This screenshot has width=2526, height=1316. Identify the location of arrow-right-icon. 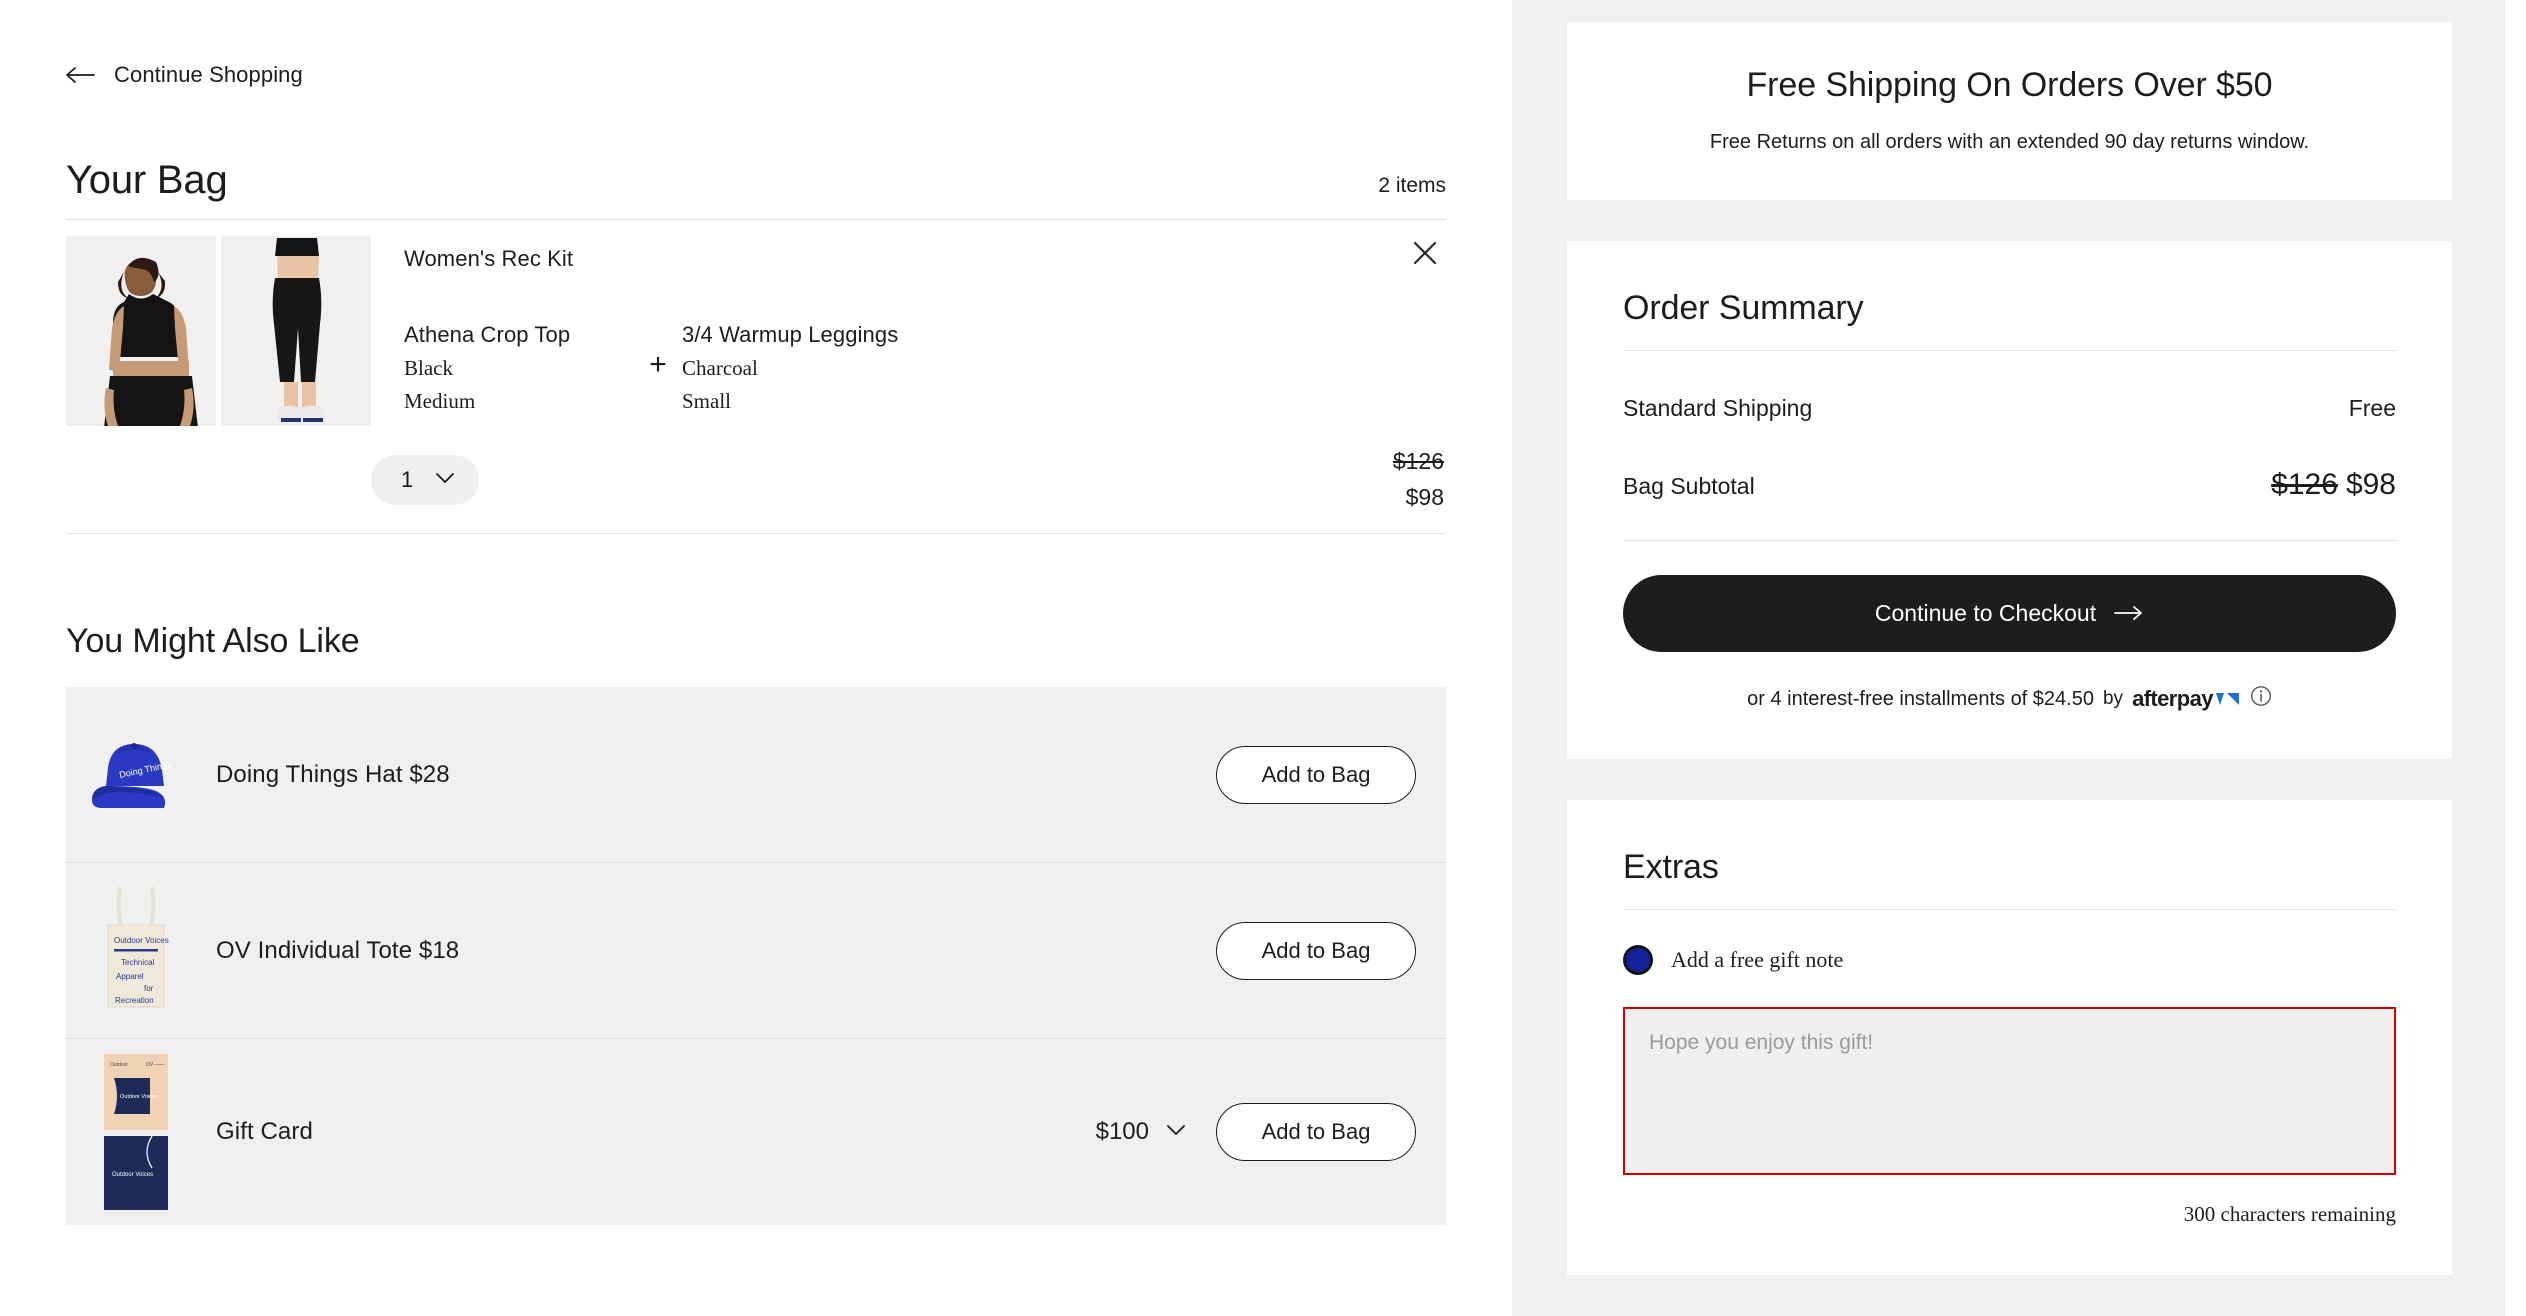
(2129, 613).